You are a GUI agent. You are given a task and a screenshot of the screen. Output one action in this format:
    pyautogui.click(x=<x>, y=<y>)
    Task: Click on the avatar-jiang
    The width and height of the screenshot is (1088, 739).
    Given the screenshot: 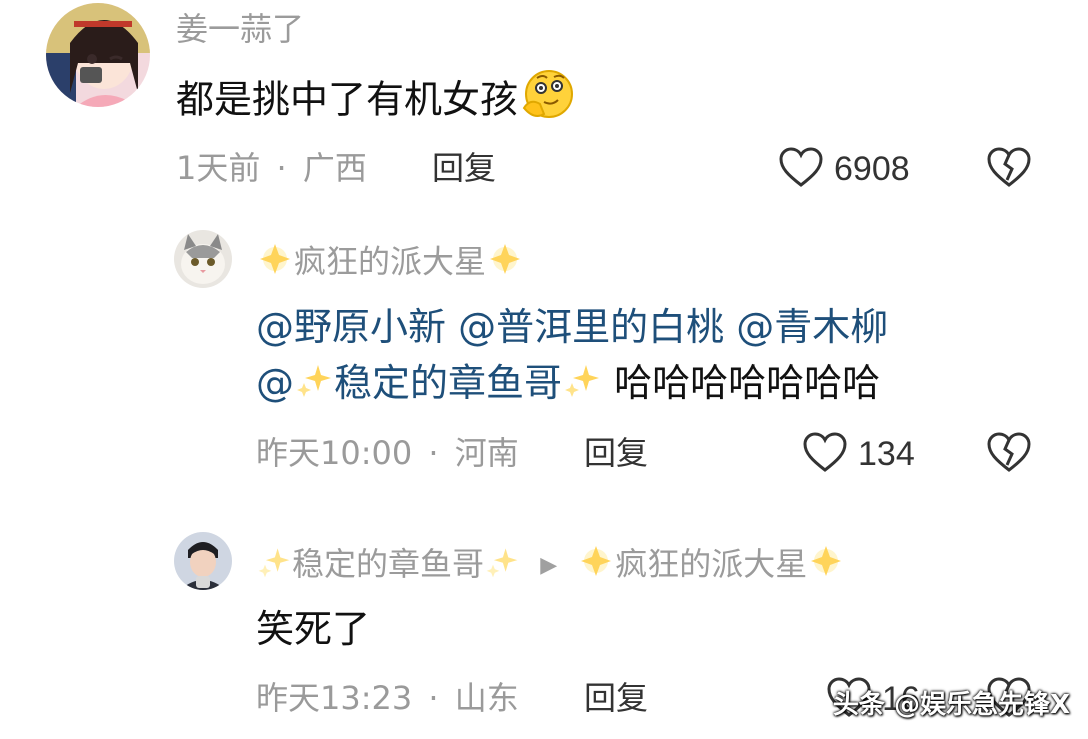 What is the action you would take?
    pyautogui.click(x=98, y=55)
    